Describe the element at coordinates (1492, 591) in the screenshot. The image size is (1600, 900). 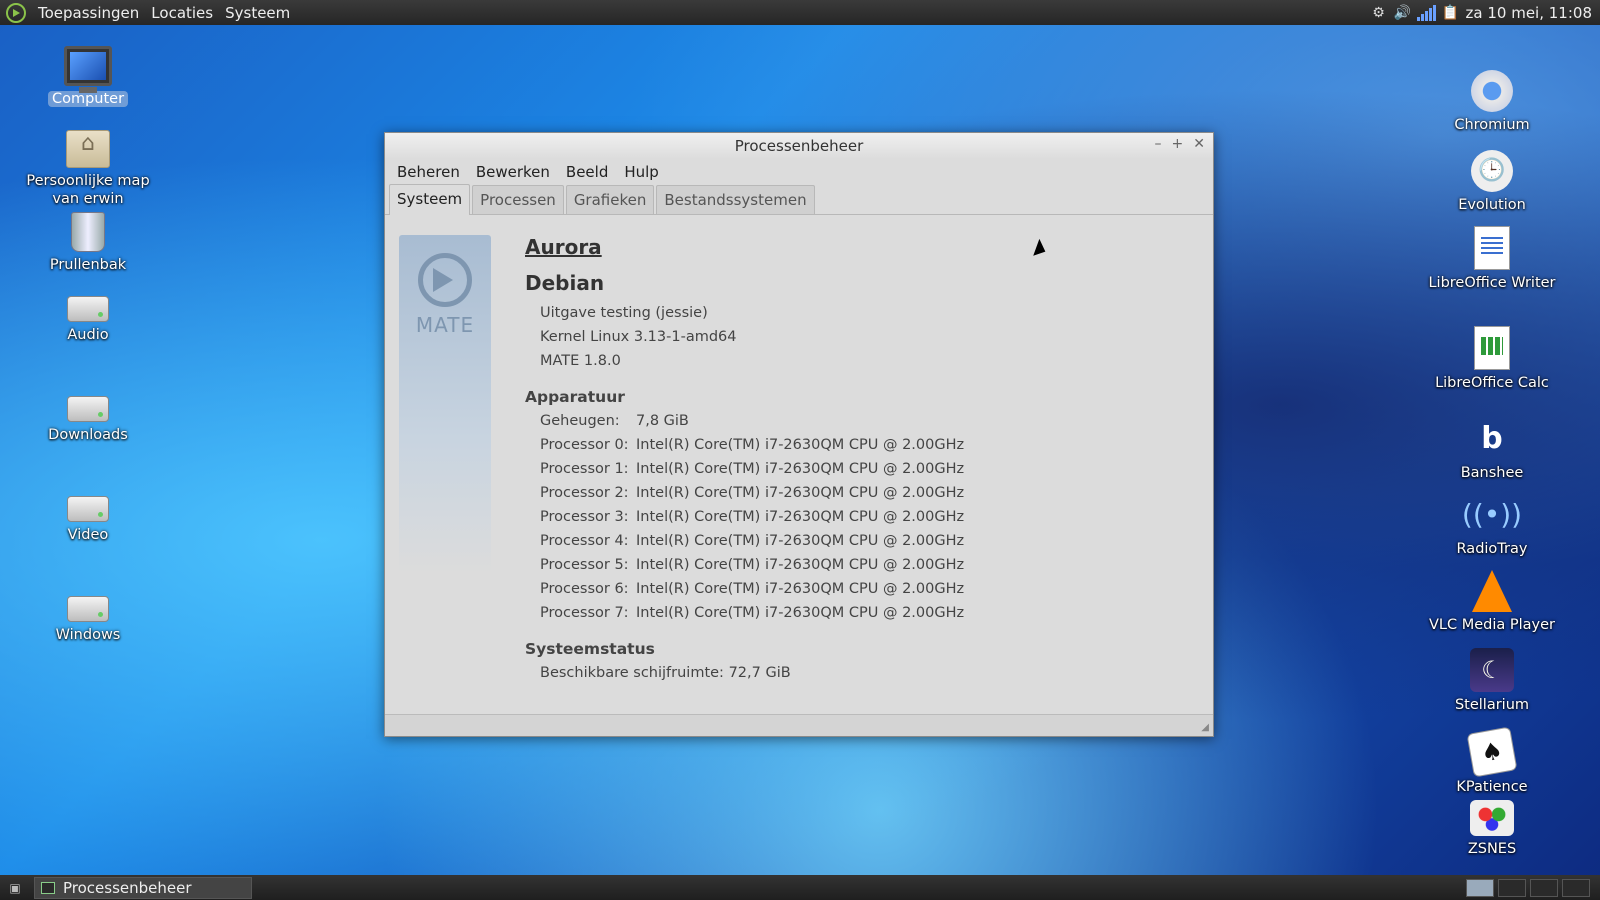
I see `vlc-icon` at that location.